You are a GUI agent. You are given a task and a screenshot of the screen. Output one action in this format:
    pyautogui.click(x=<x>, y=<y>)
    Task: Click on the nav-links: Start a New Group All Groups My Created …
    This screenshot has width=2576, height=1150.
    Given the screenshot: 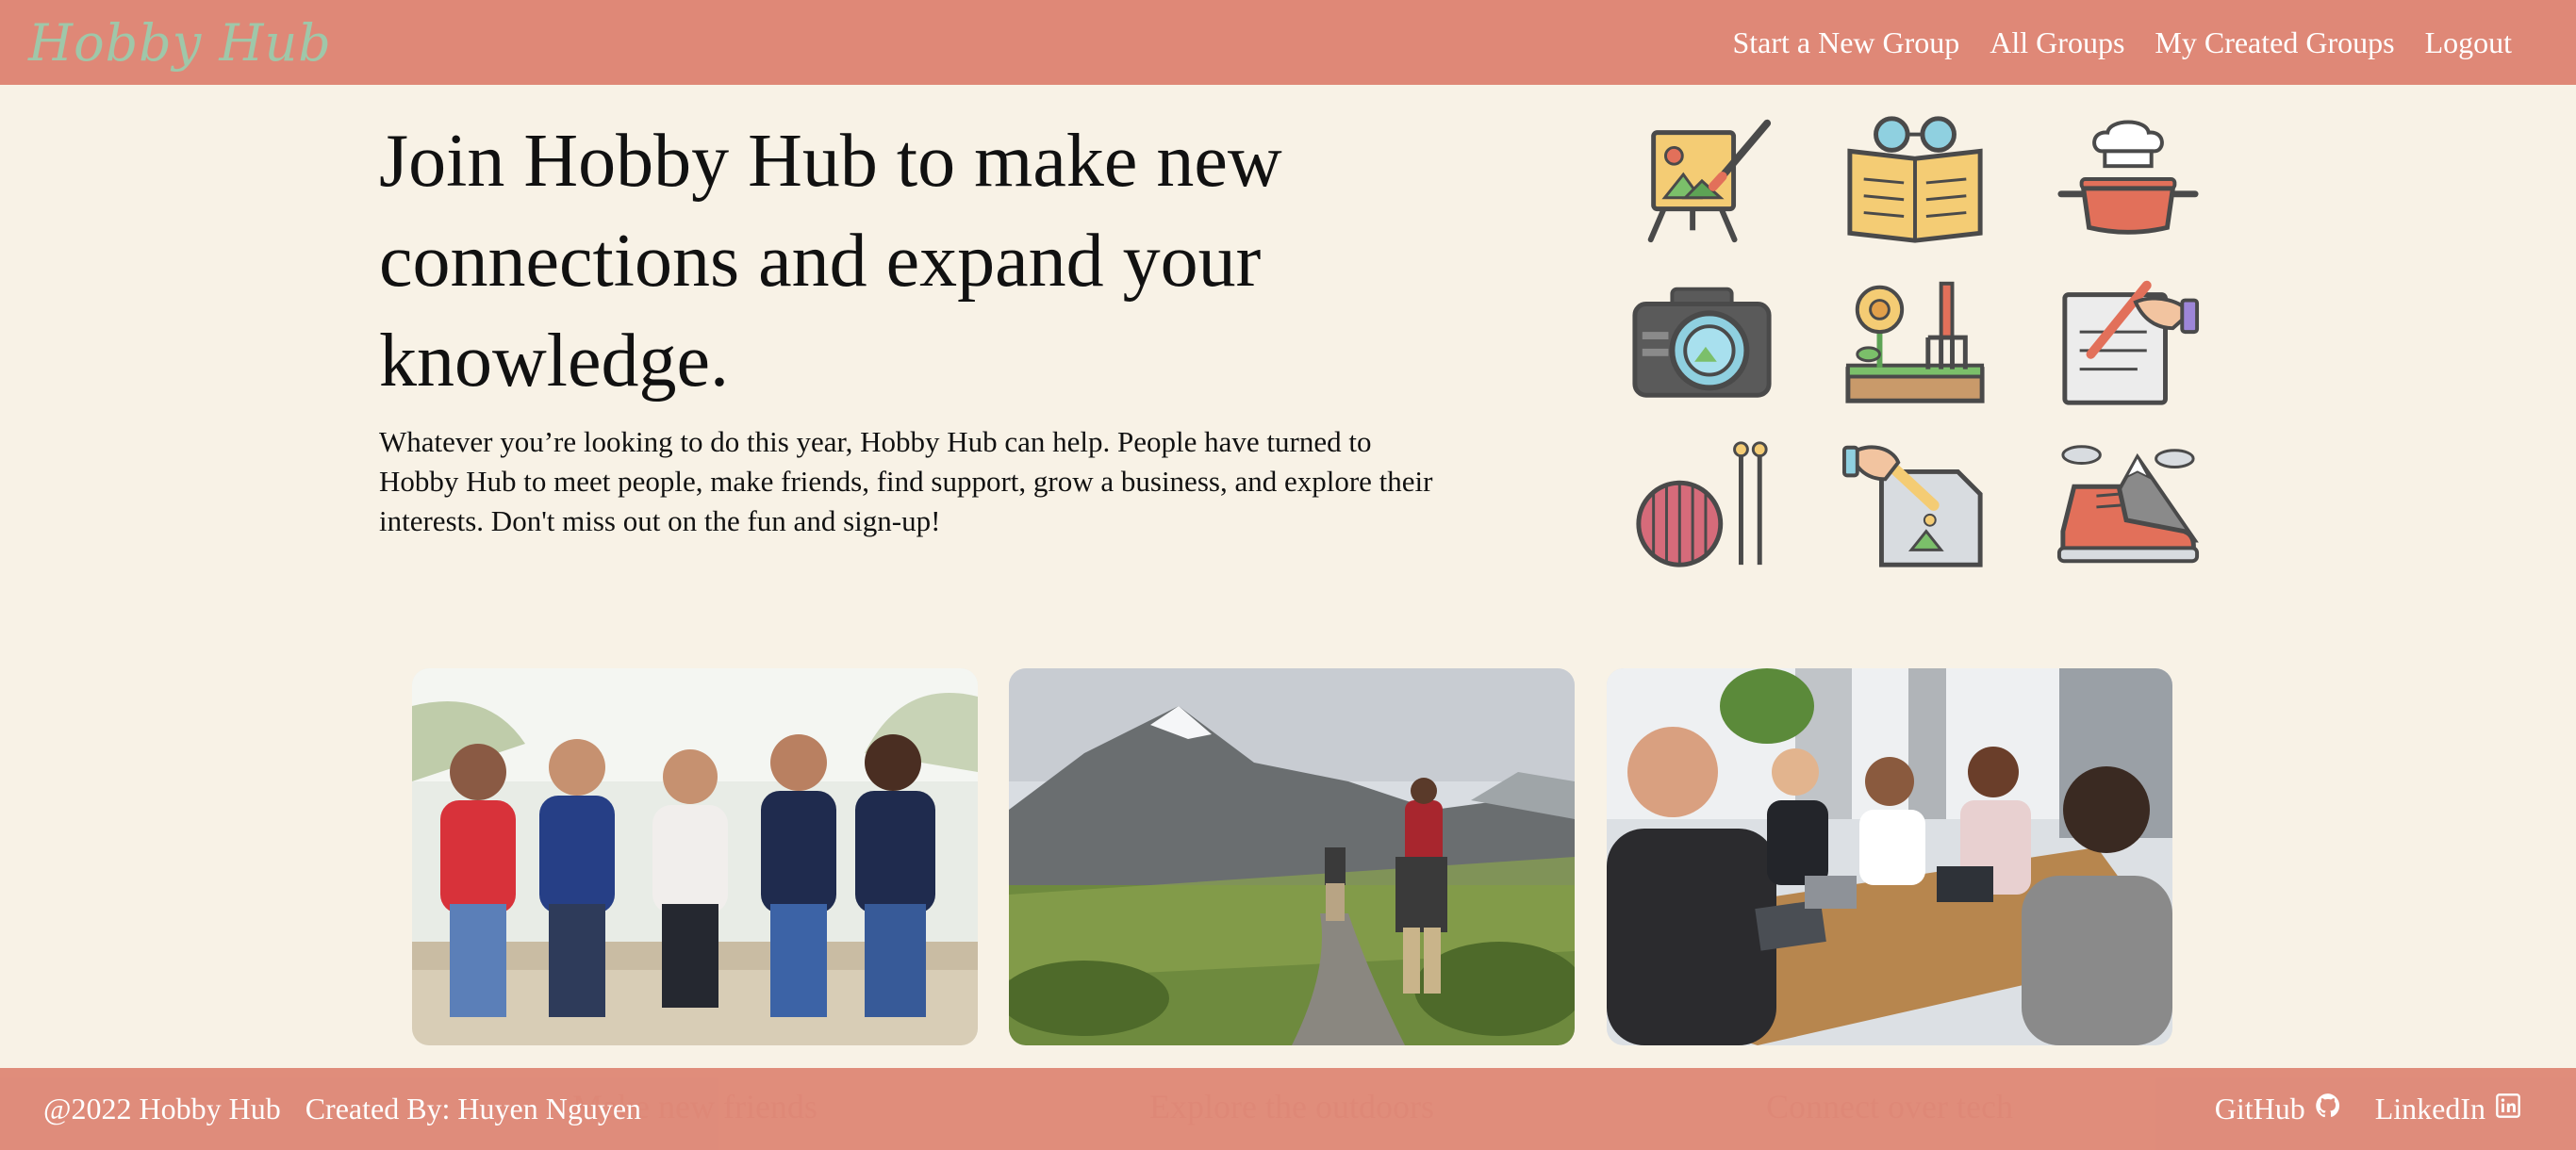 What is the action you would take?
    pyautogui.click(x=2122, y=43)
    